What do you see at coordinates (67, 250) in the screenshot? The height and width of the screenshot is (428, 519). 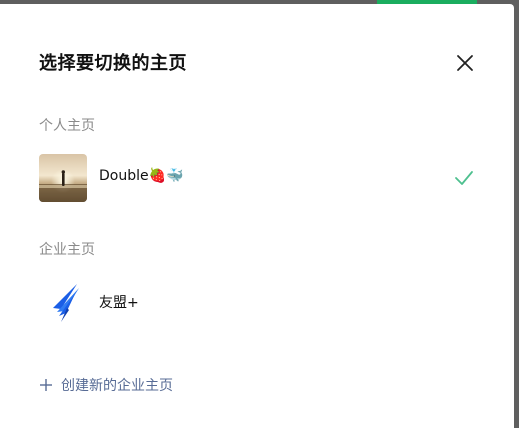 I see `enterprise-section-label: 企业主页` at bounding box center [67, 250].